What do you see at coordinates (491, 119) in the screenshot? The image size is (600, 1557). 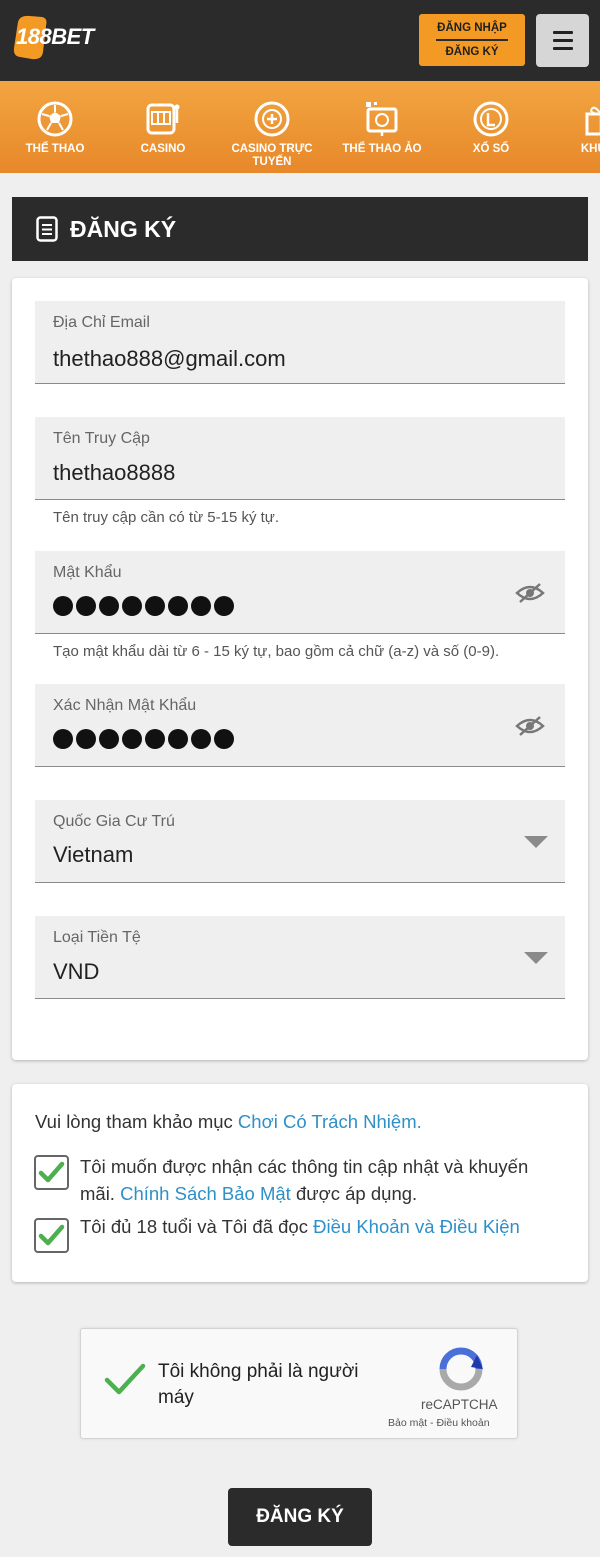 I see `lottery-ball-icon` at bounding box center [491, 119].